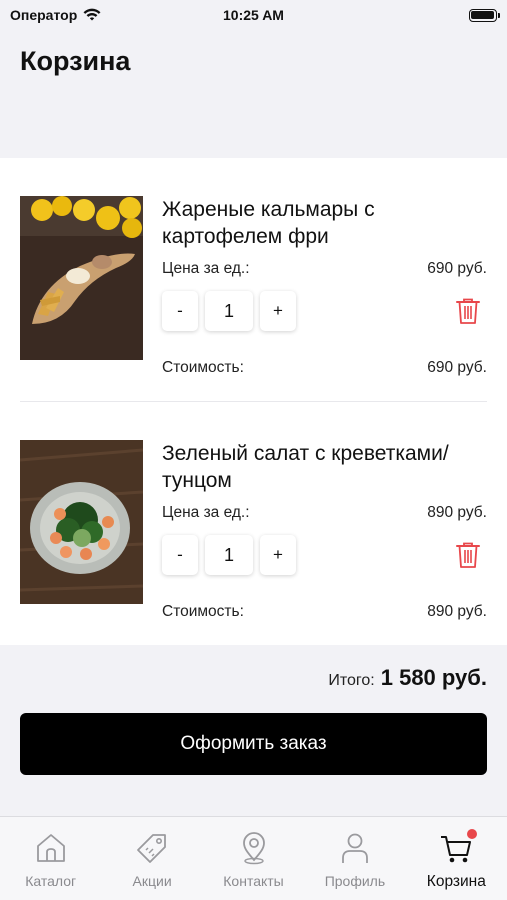 This screenshot has width=507, height=900. What do you see at coordinates (457, 611) in the screenshot?
I see `cost-value: 890 руб.` at bounding box center [457, 611].